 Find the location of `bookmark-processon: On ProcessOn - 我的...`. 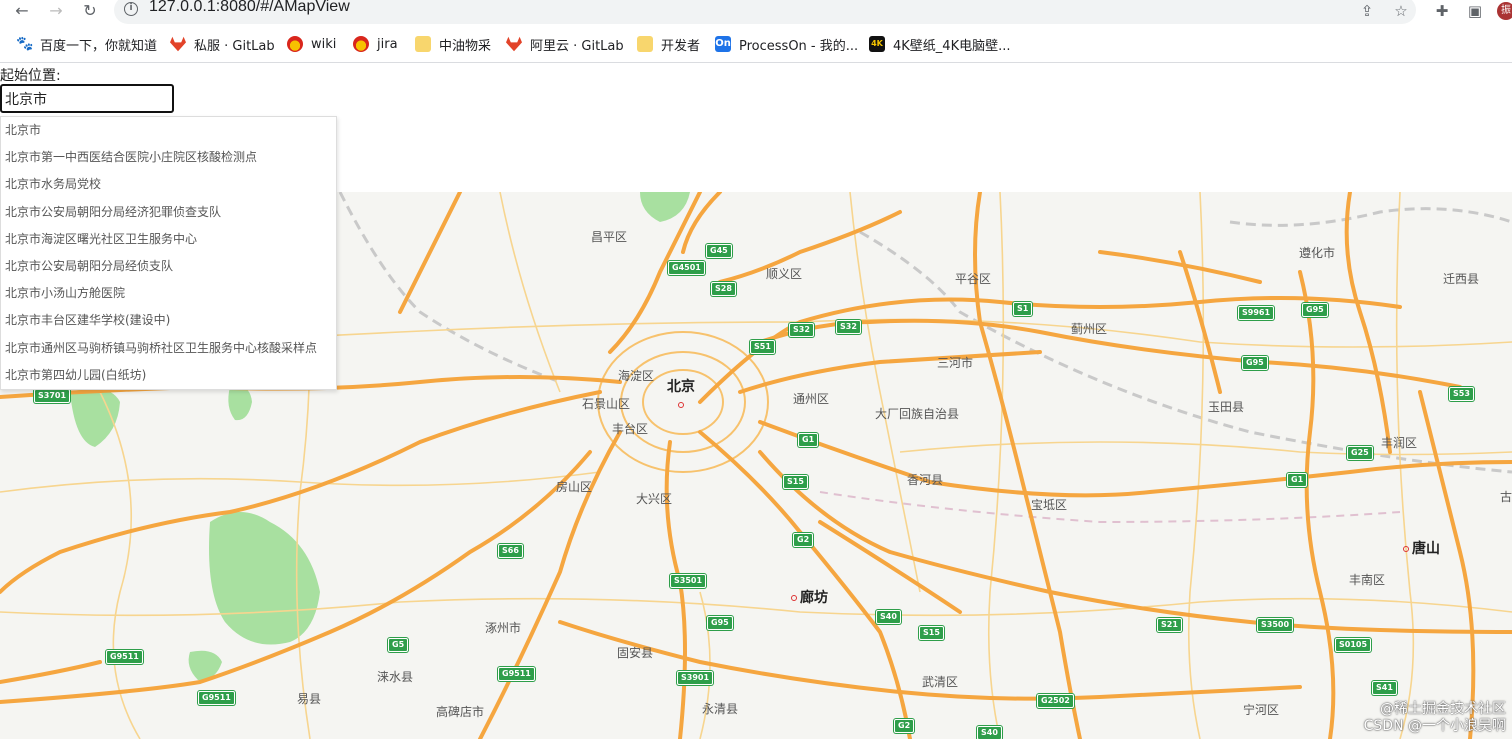

bookmark-processon: On ProcessOn - 我的... is located at coordinates (786, 44).